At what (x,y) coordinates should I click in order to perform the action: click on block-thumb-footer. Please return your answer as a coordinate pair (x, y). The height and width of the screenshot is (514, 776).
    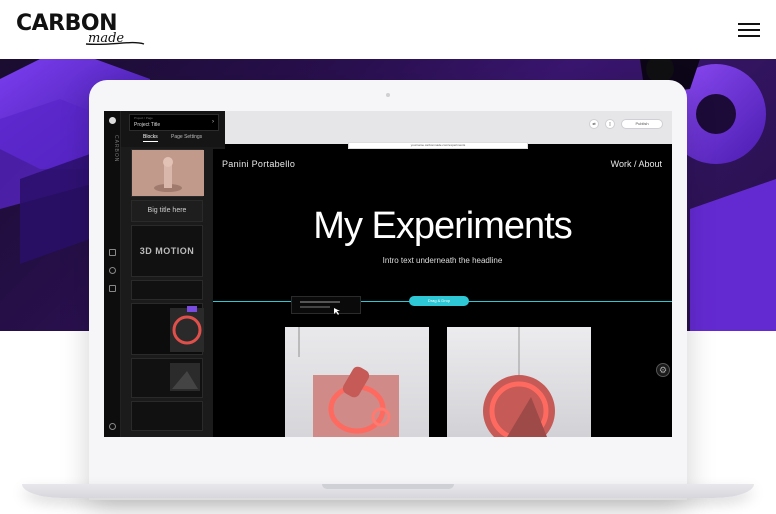
    Looking at the image, I should click on (167, 416).